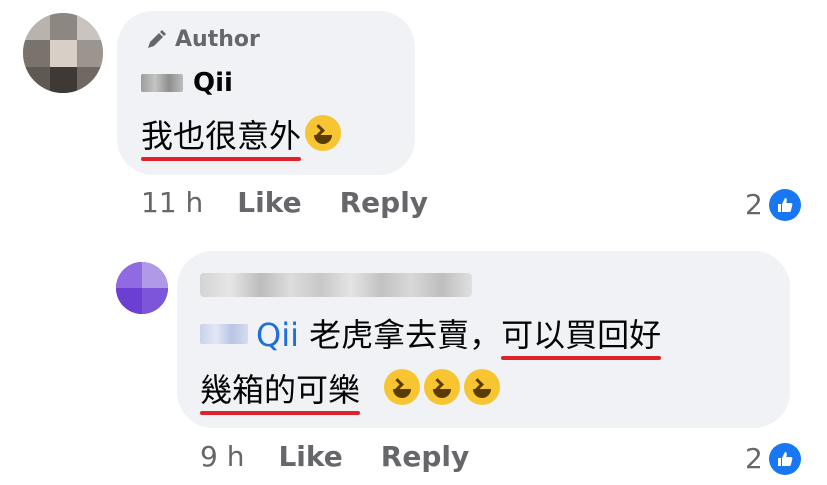  Describe the element at coordinates (277, 335) in the screenshot. I see `mention-link: Qii` at that location.